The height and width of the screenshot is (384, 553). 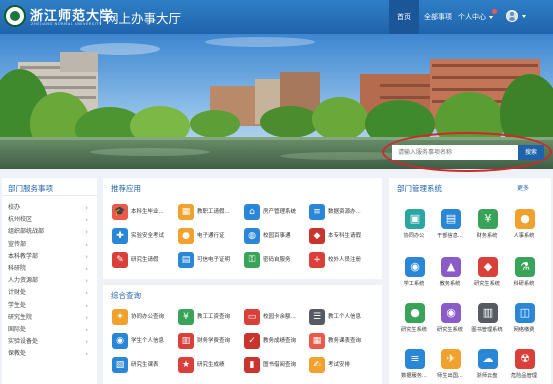 I want to click on system-tile: ▲ 教务系统, so click(x=450, y=276).